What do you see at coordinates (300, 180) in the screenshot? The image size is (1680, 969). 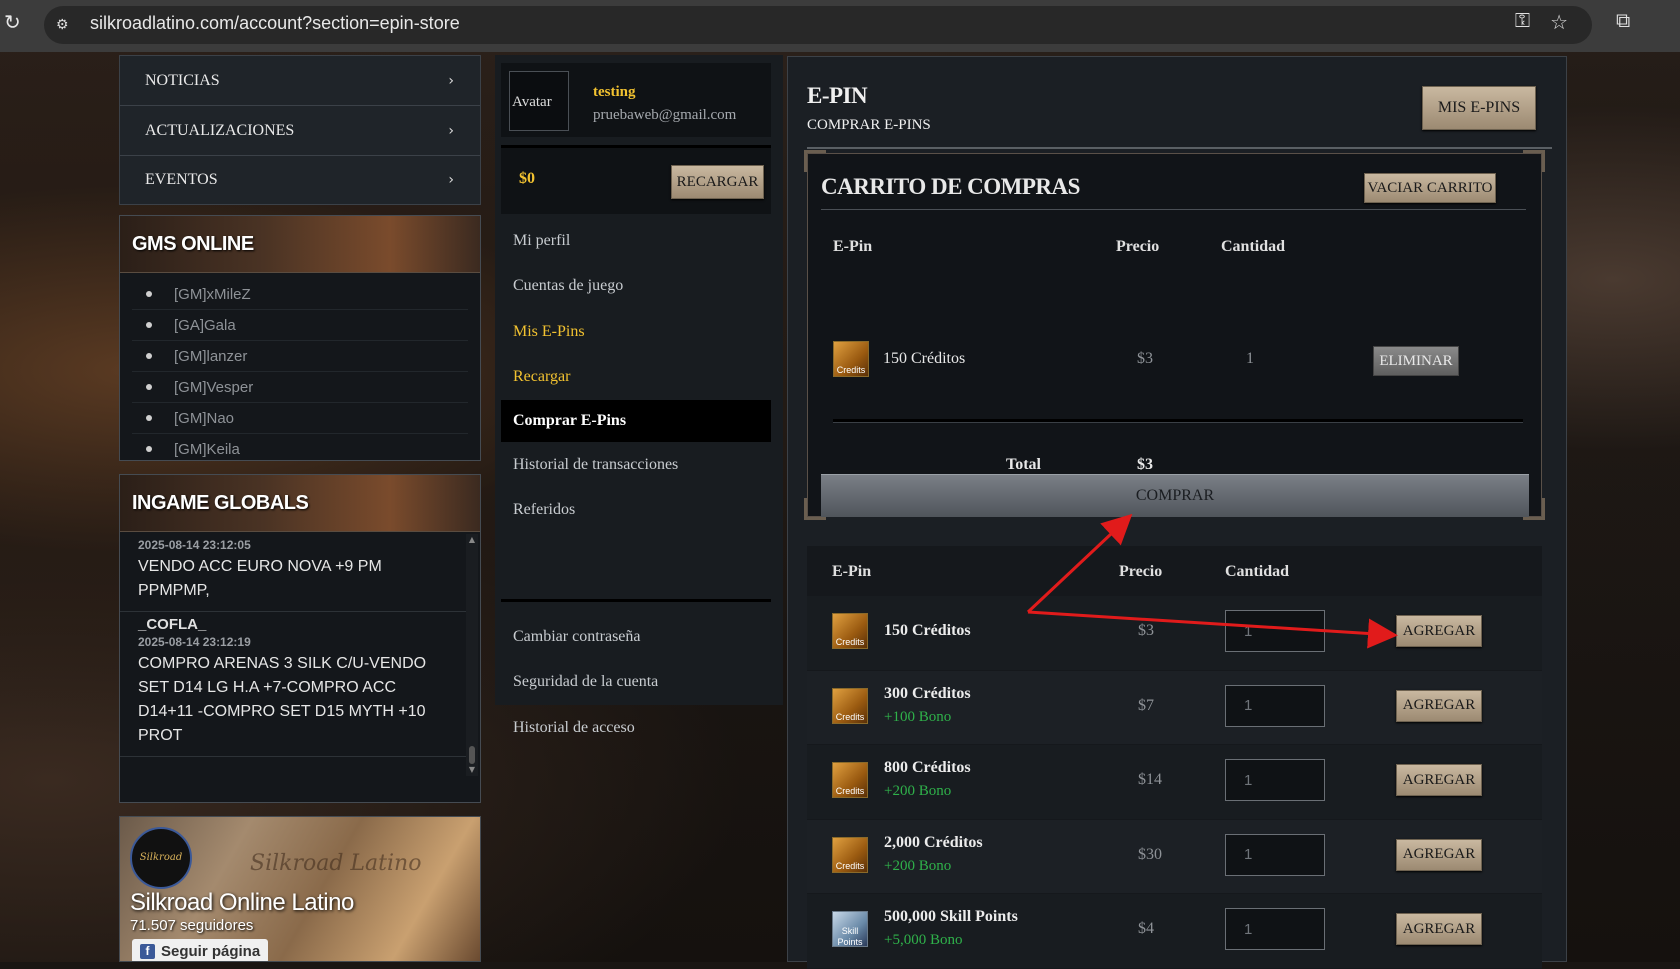 I see `nav-item-eventos: EVENTOS ›` at bounding box center [300, 180].